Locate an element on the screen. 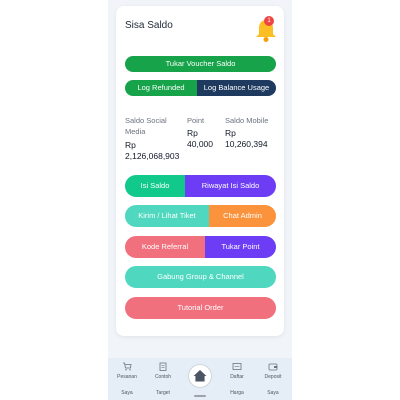 The image size is (400, 400). nav-pesanan-label-2: Saya is located at coordinates (127, 393).